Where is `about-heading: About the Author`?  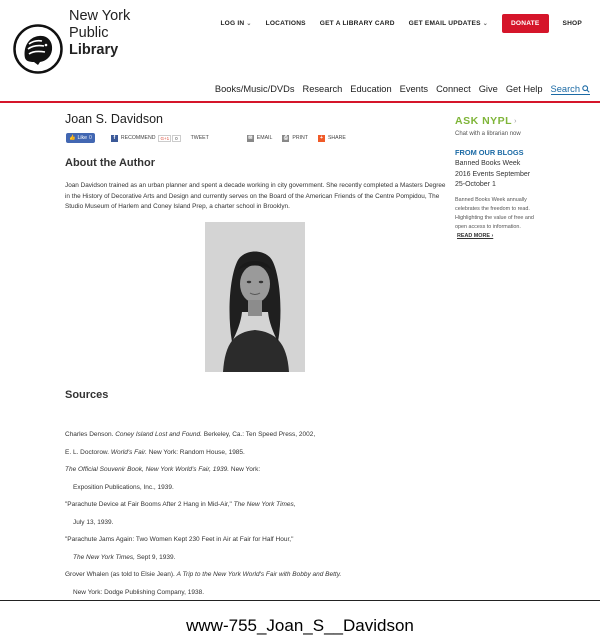
about-heading: About the Author is located at coordinates (110, 163).